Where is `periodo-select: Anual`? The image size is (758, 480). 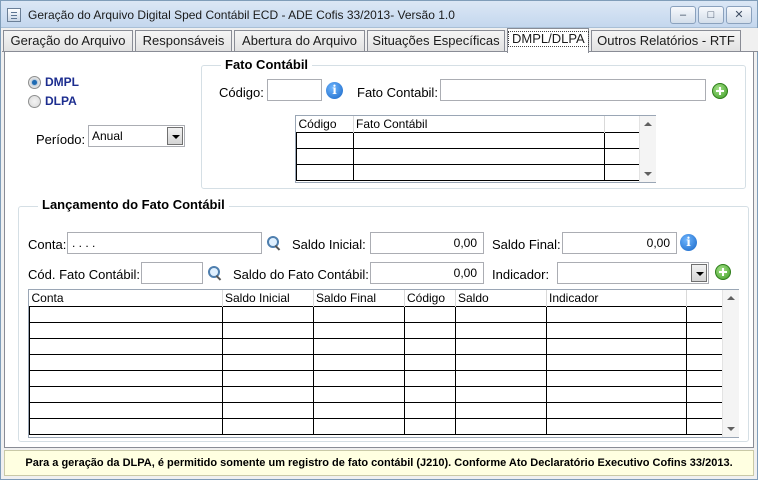 periodo-select: Anual is located at coordinates (136, 136).